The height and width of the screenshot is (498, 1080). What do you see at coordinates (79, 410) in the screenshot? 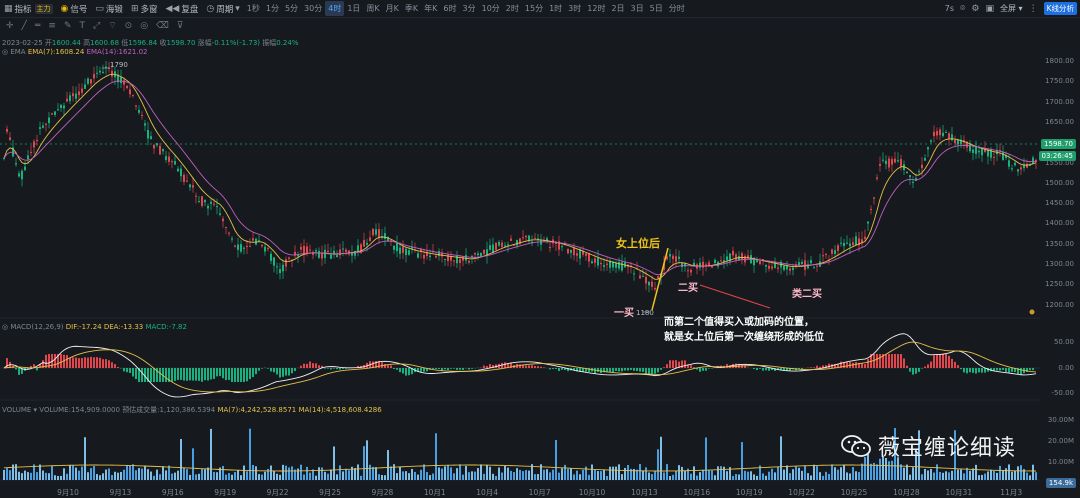
I see `volume-value: VOLUME:154,909.0000` at bounding box center [79, 410].